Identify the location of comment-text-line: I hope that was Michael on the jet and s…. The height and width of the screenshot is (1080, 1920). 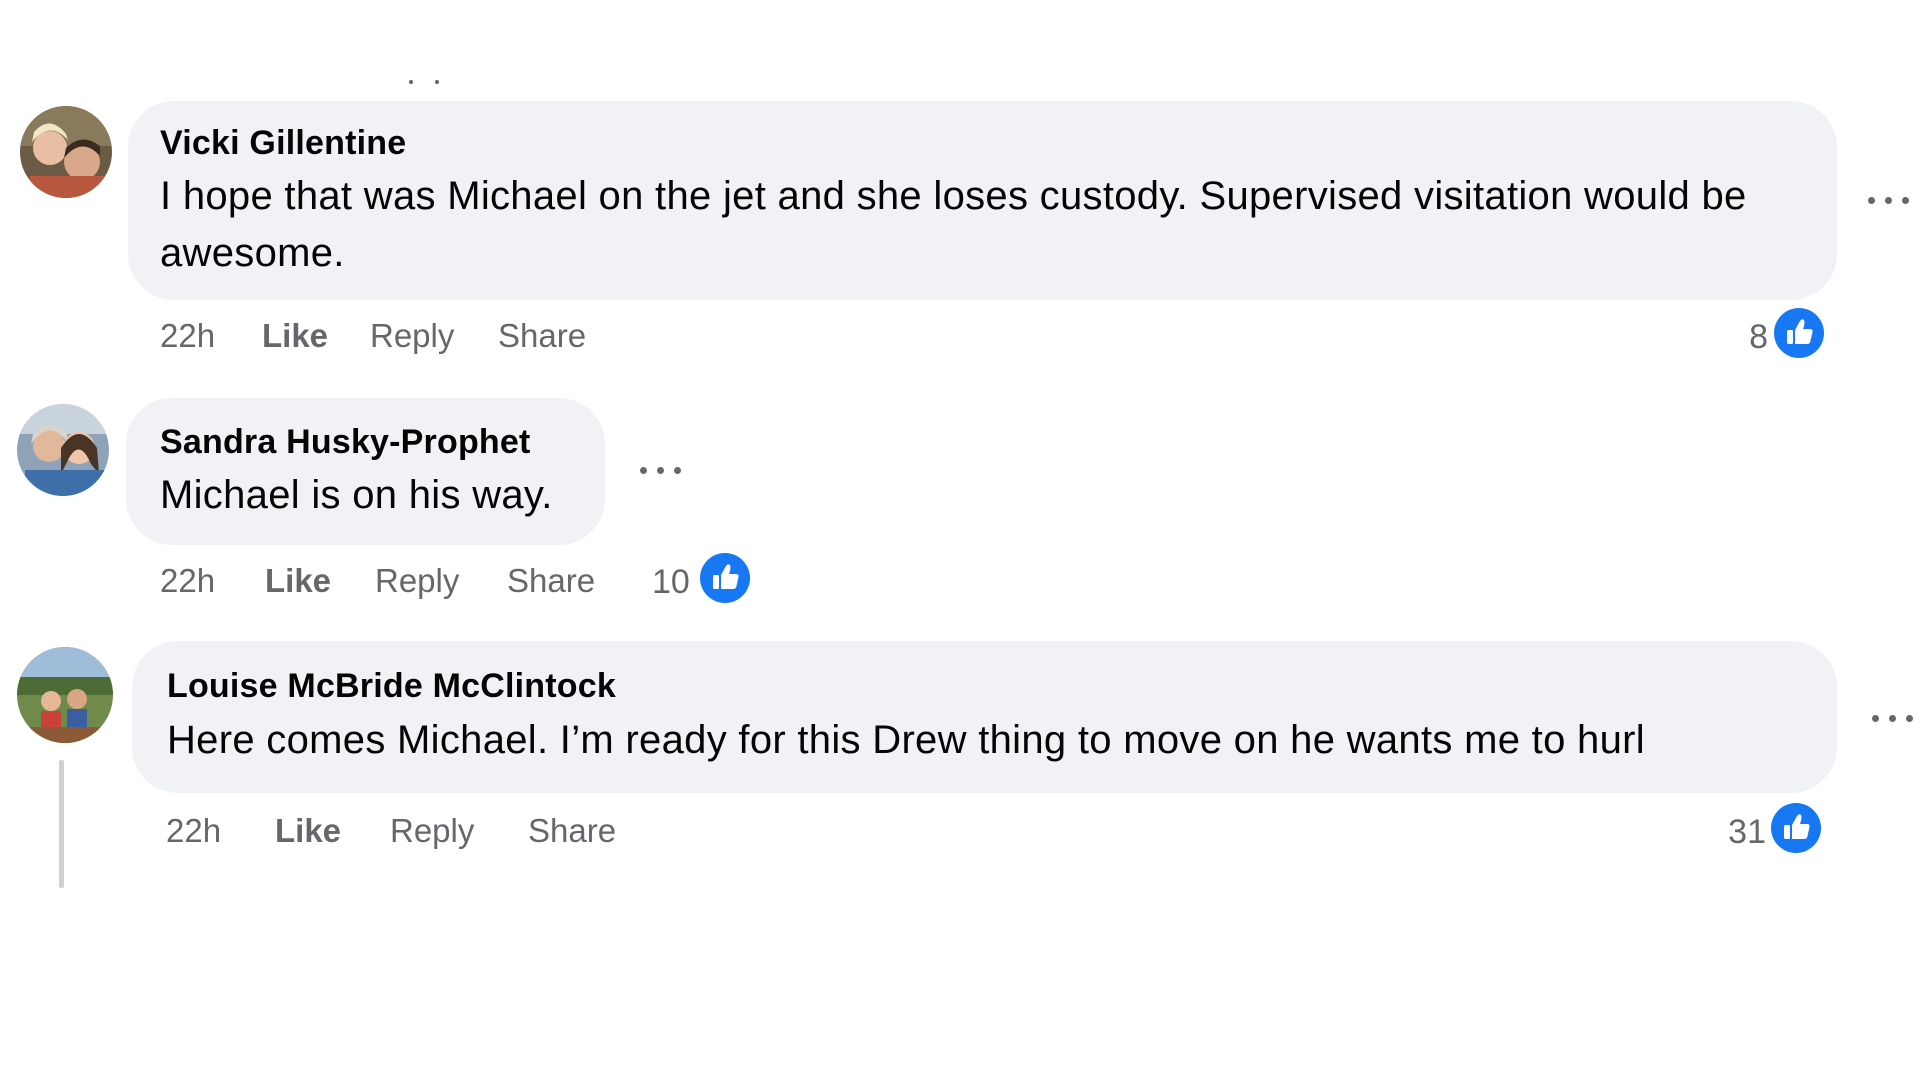
(953, 196).